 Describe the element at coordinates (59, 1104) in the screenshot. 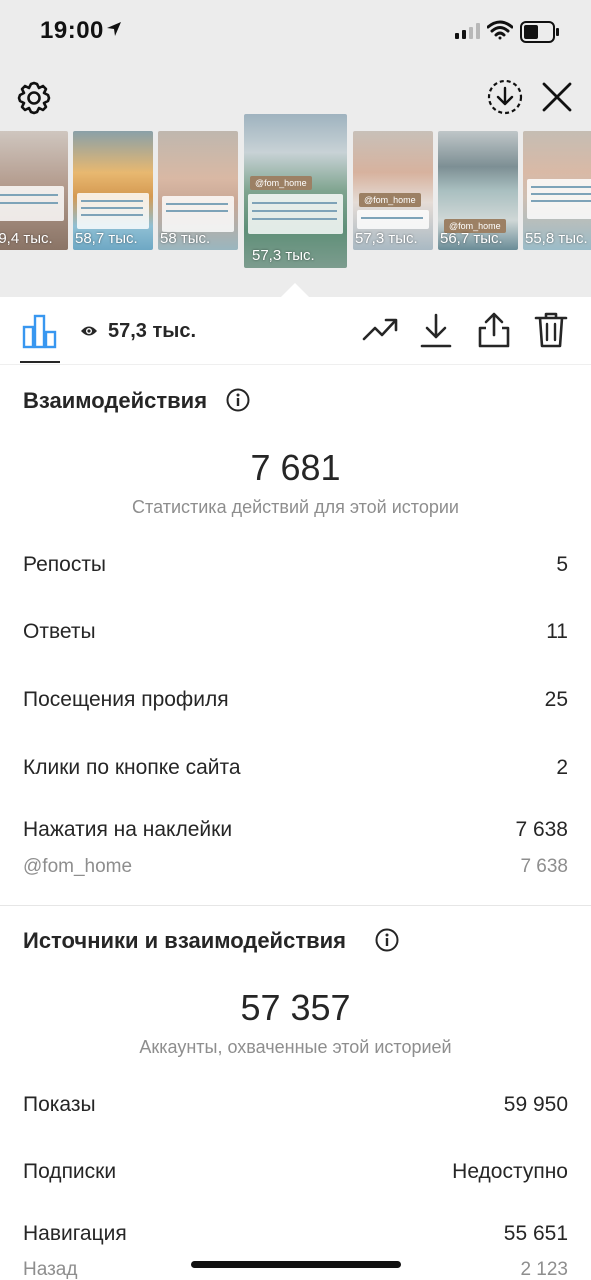

I see `stat-label: Показы` at that location.